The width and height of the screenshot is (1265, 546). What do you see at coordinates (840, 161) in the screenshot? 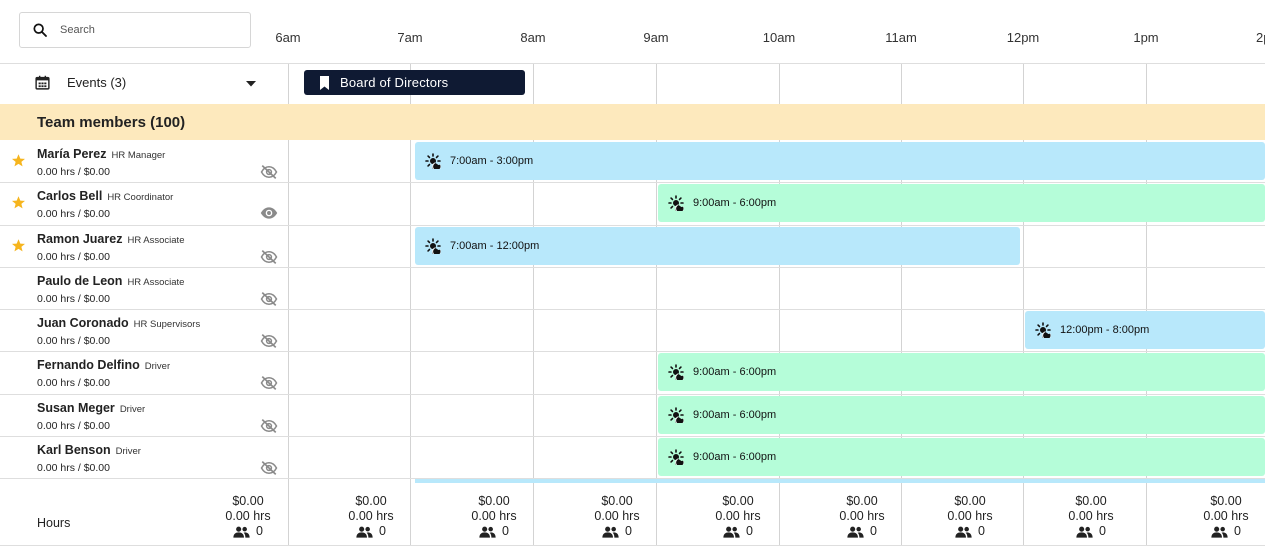
I see `shift-block: 7:00am - 3:00pm` at bounding box center [840, 161].